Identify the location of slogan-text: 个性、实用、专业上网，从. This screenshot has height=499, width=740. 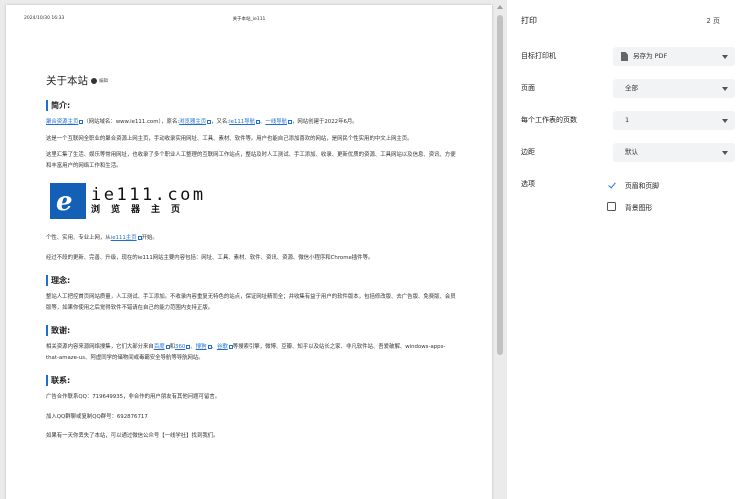
(78, 238).